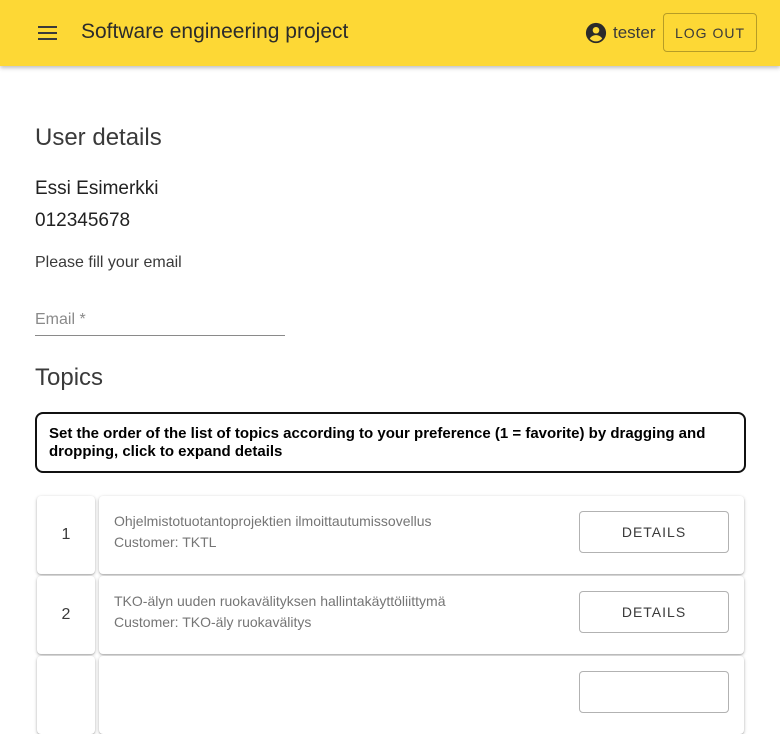  I want to click on topic-row, so click(391, 695).